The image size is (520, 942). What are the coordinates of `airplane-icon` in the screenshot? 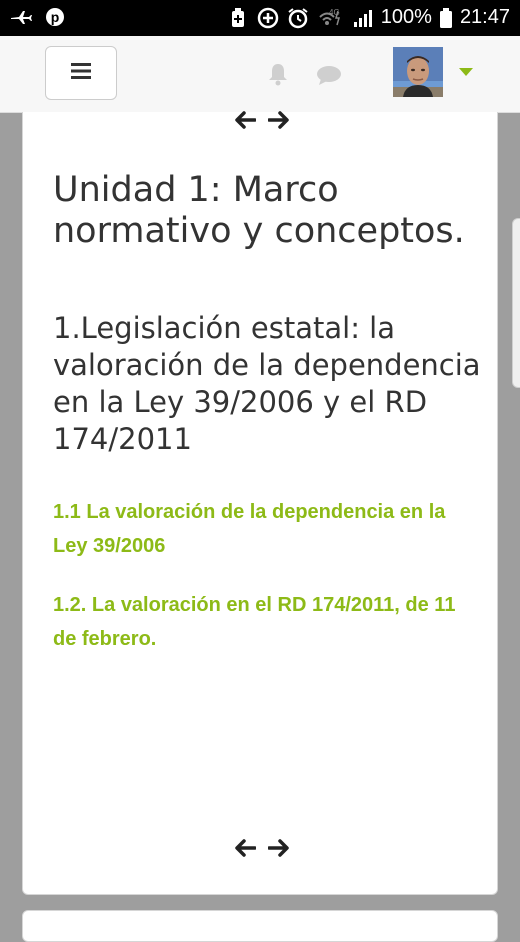 It's located at (21, 17).